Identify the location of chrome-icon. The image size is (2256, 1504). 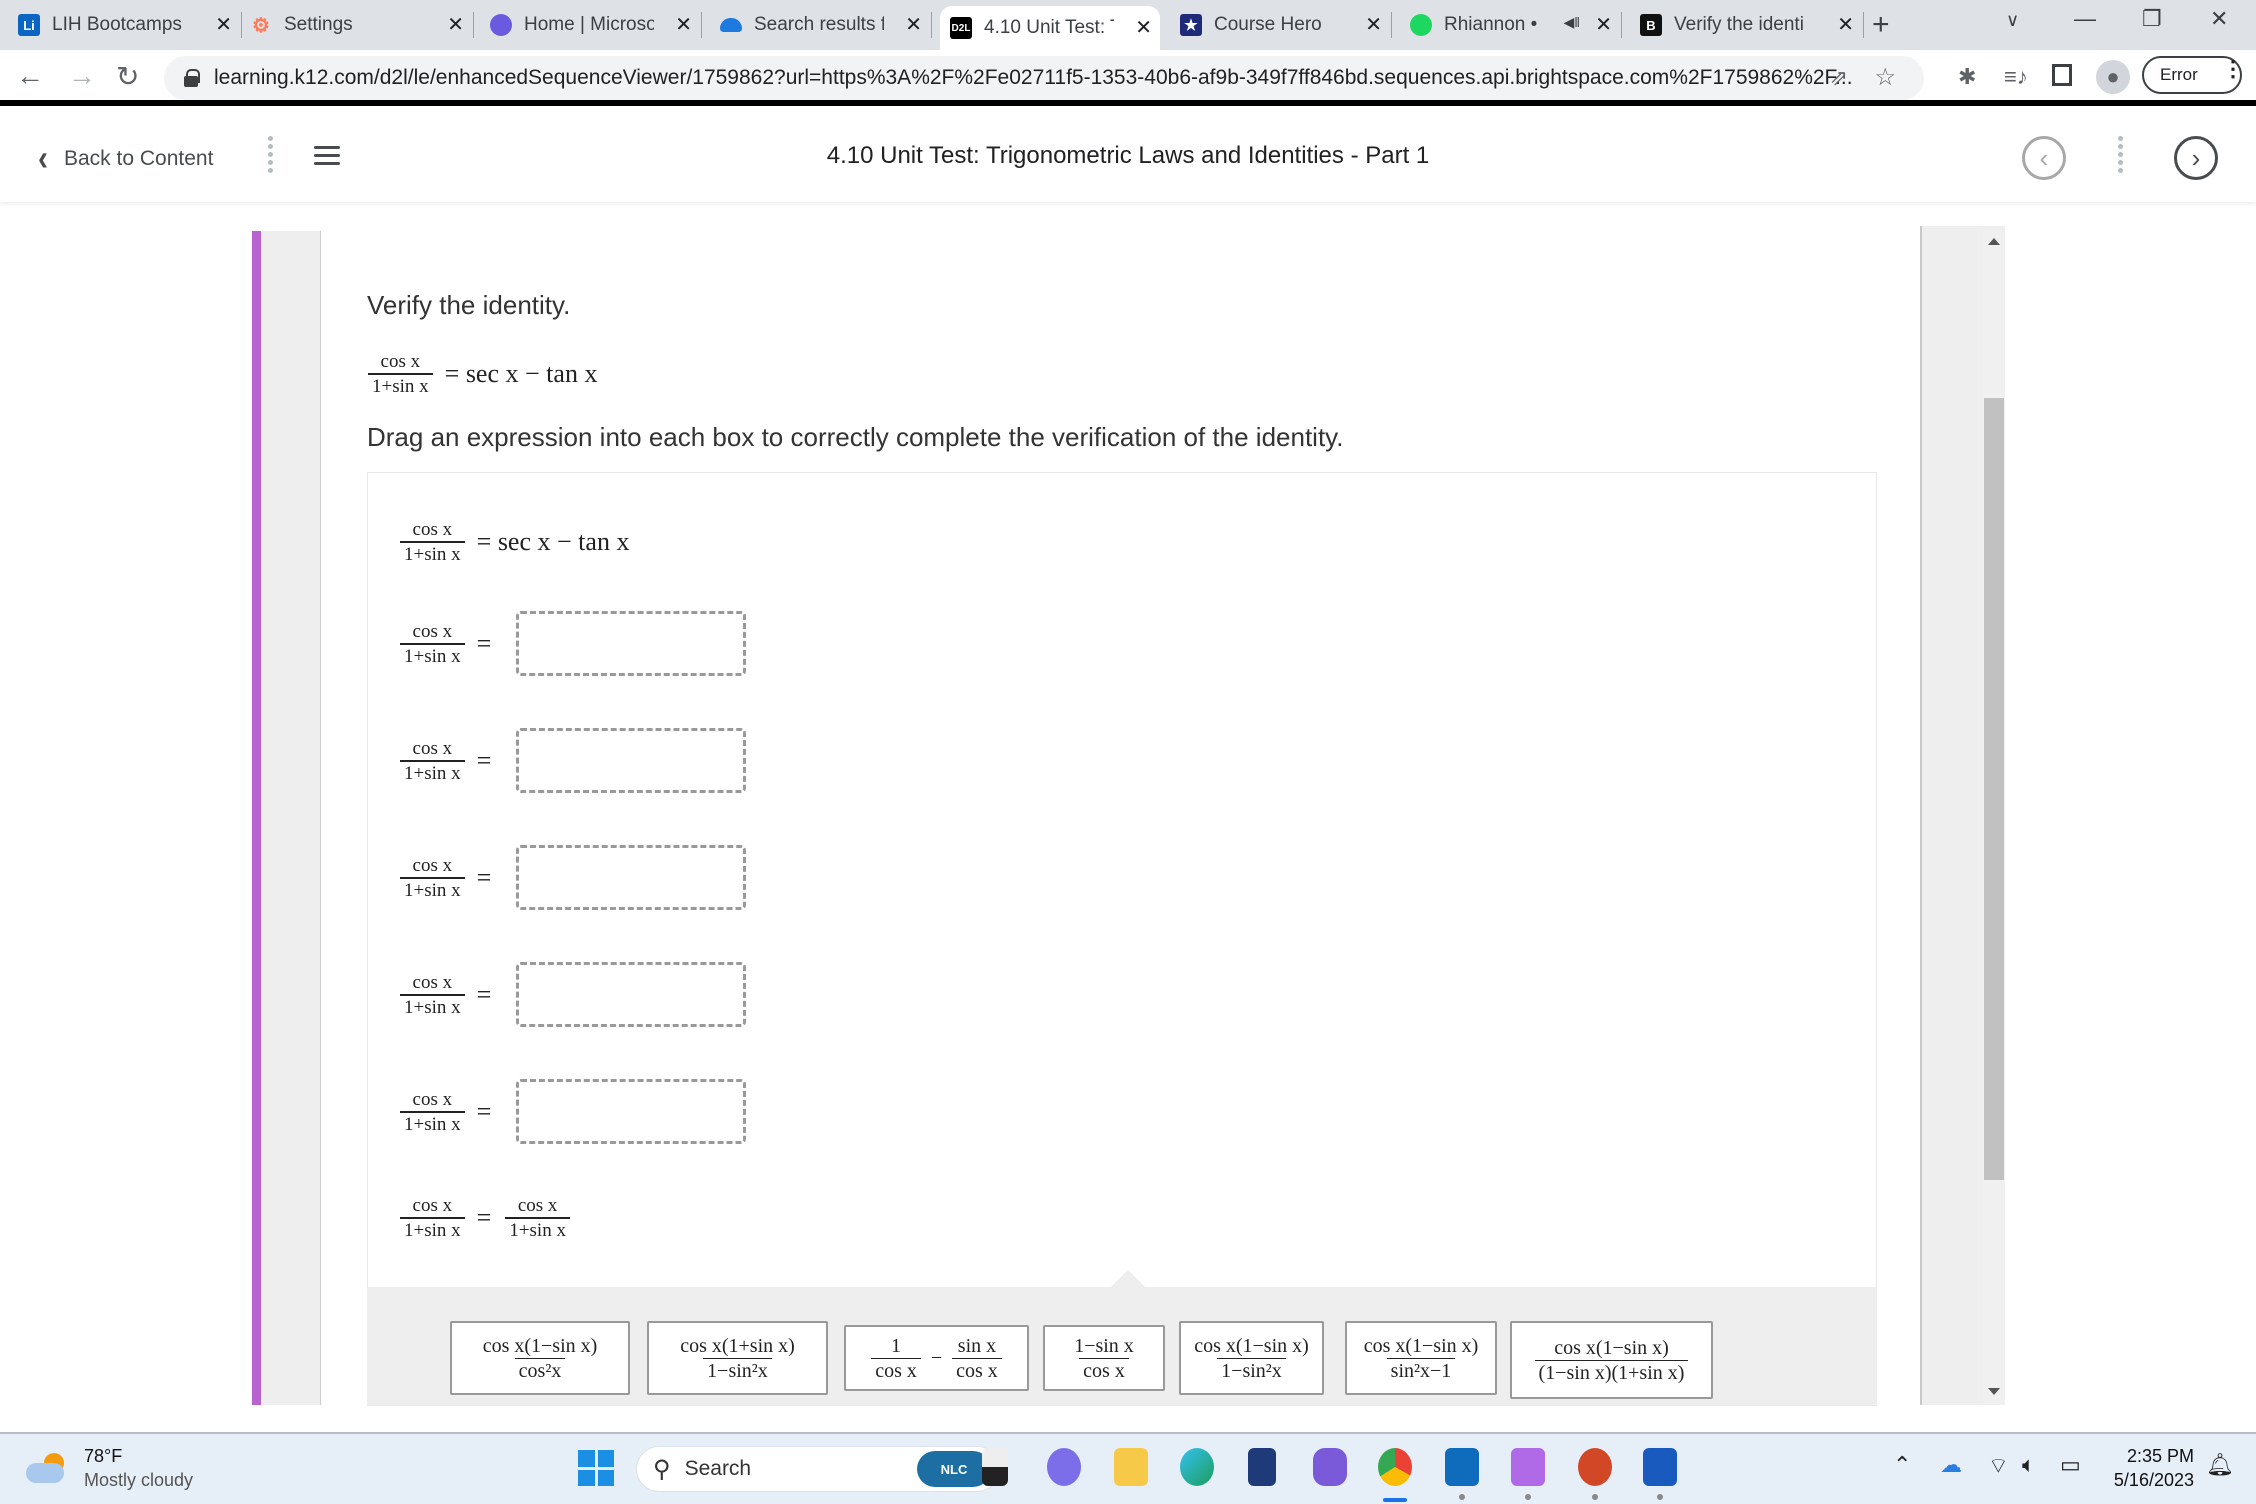
(1395, 1467).